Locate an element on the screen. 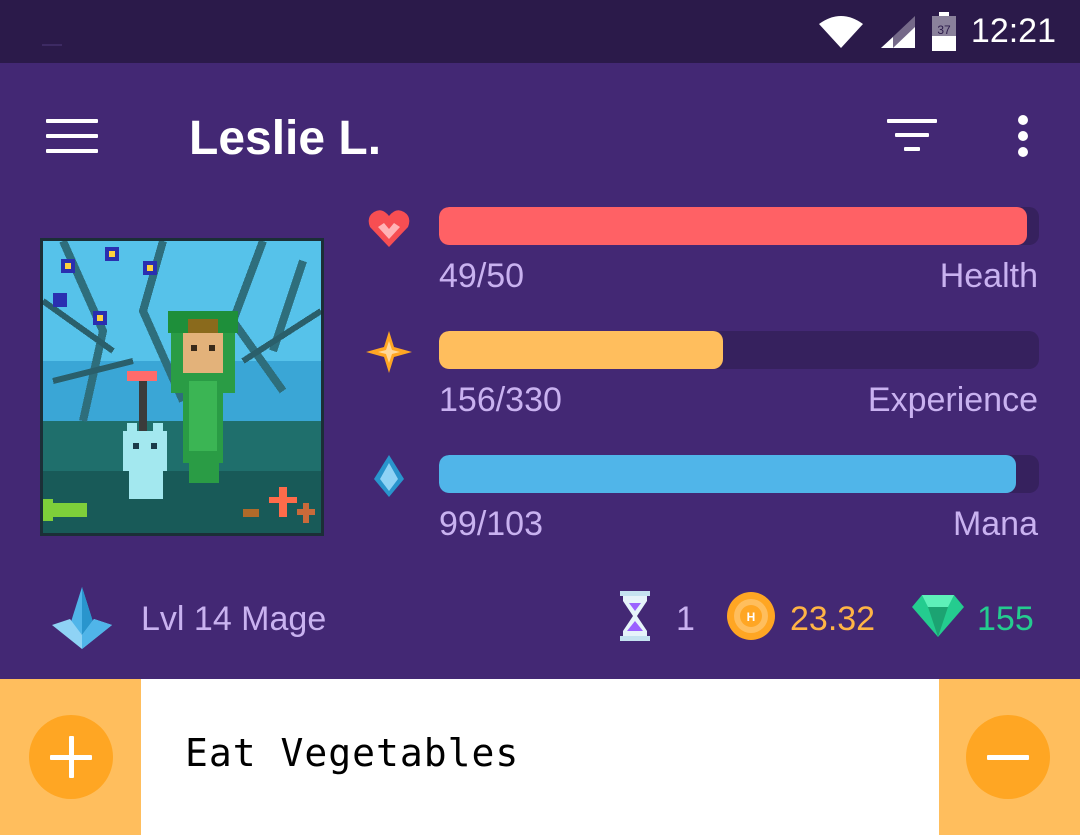  health-bar is located at coordinates (739, 226).